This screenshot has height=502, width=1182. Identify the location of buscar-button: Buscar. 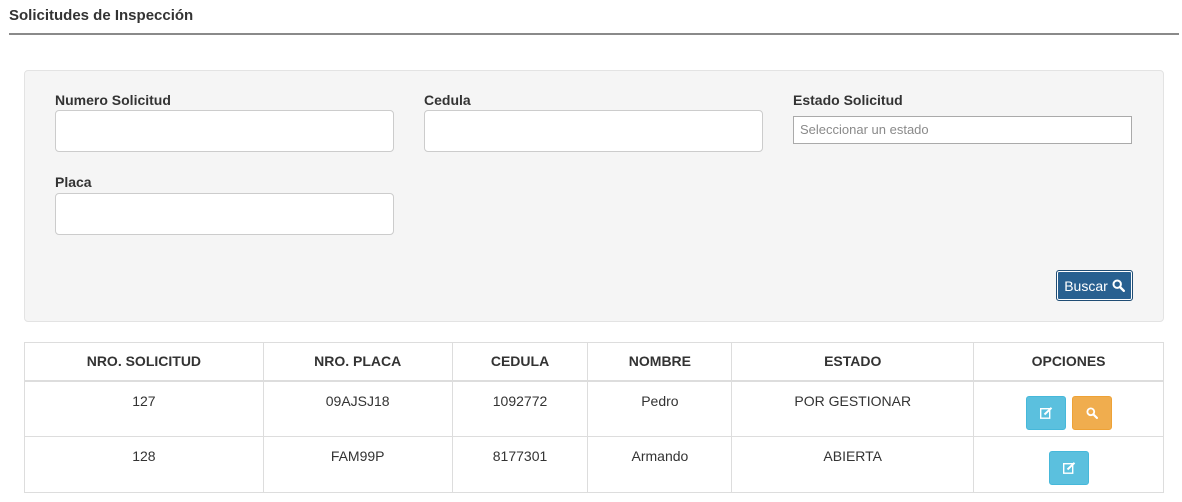
(1094, 285).